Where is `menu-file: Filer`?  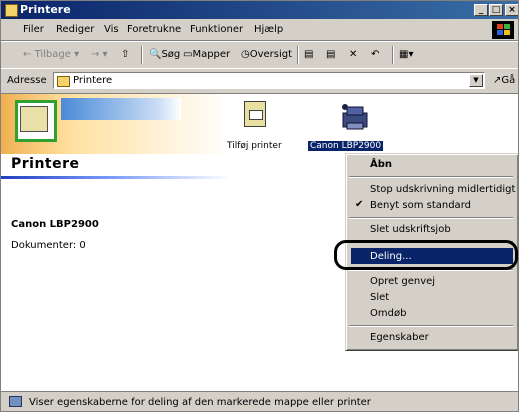 menu-file: Filer is located at coordinates (33, 29).